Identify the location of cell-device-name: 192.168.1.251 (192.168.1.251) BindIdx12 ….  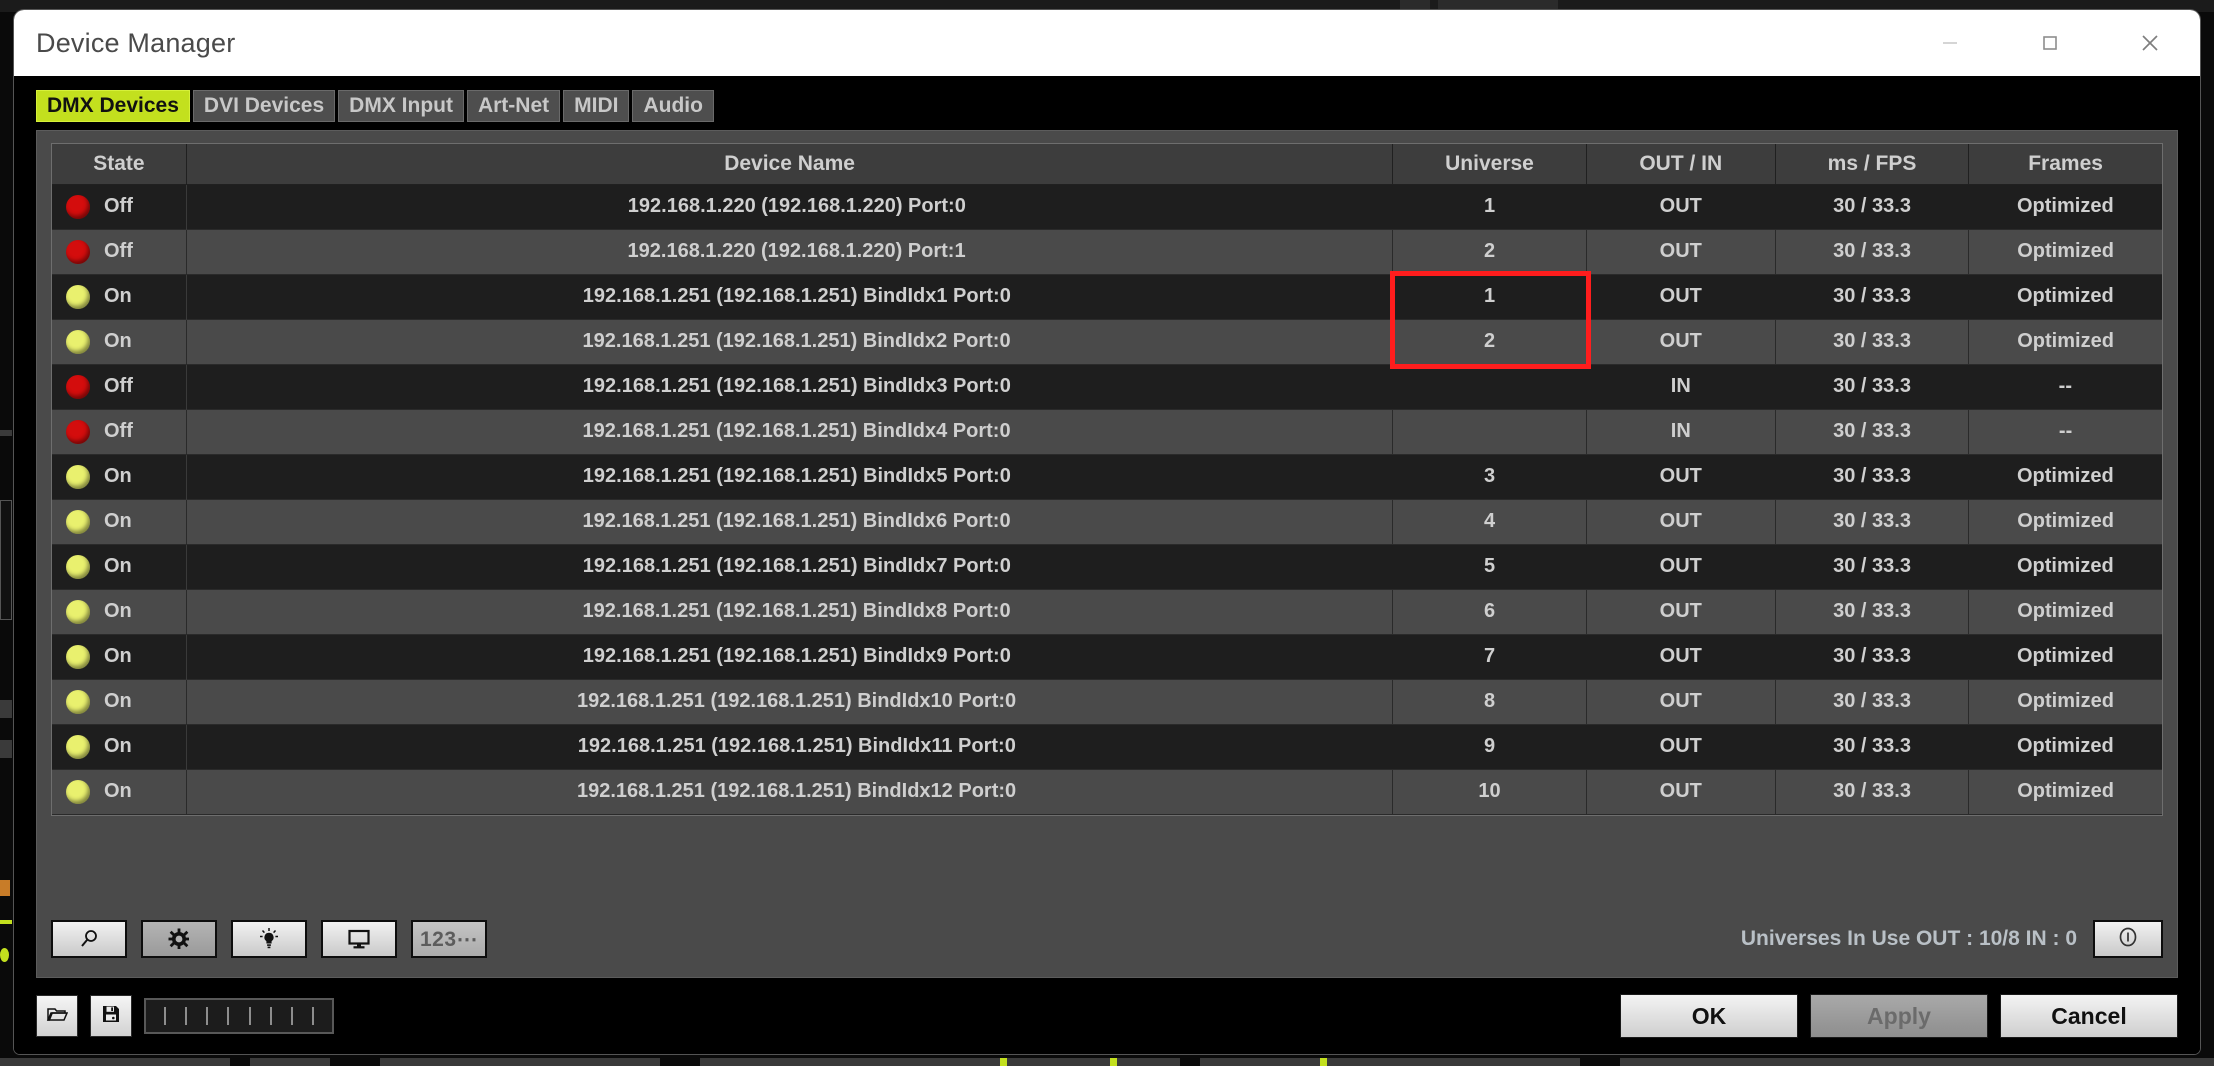
(790, 791).